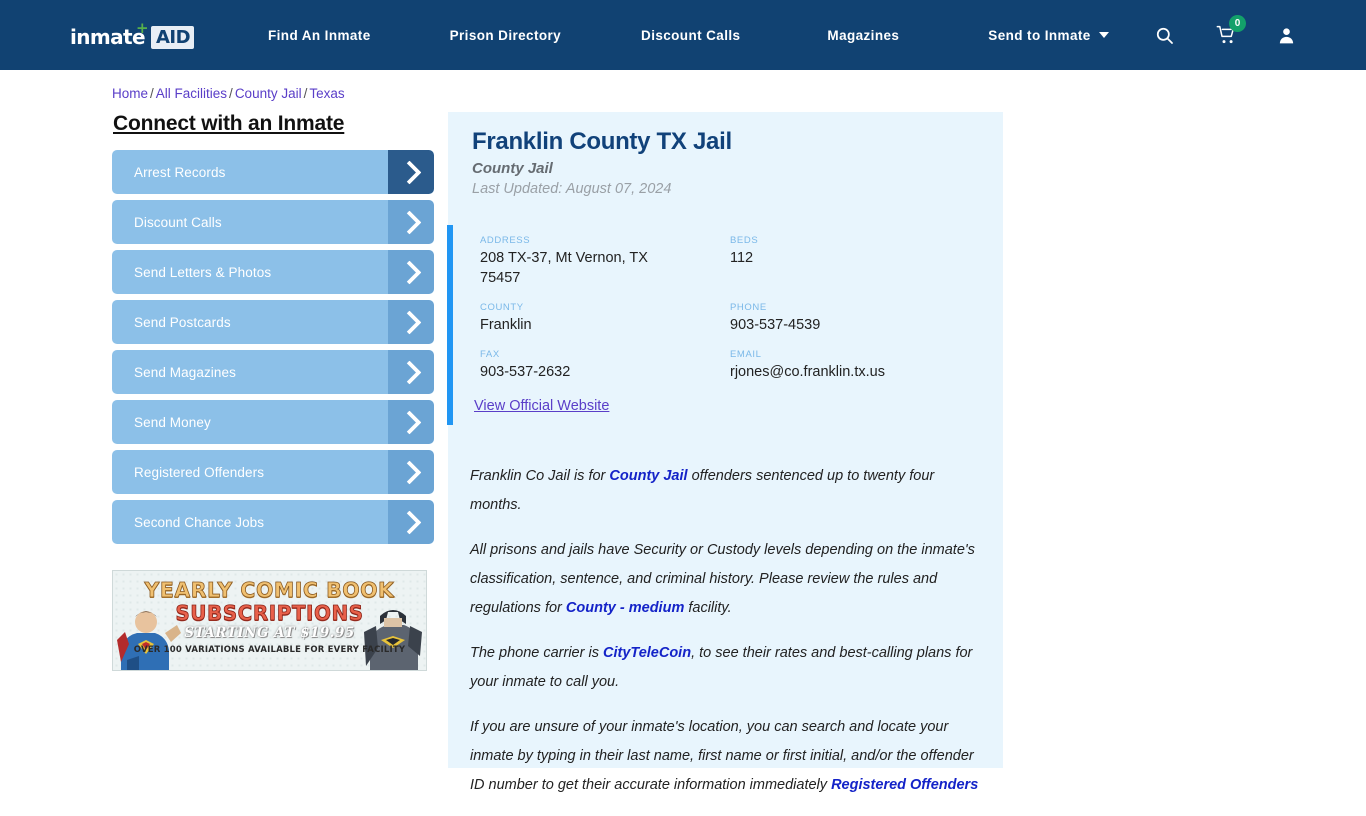 This screenshot has width=1366, height=816. I want to click on page-title: Franklin County TX Jail, so click(602, 141).